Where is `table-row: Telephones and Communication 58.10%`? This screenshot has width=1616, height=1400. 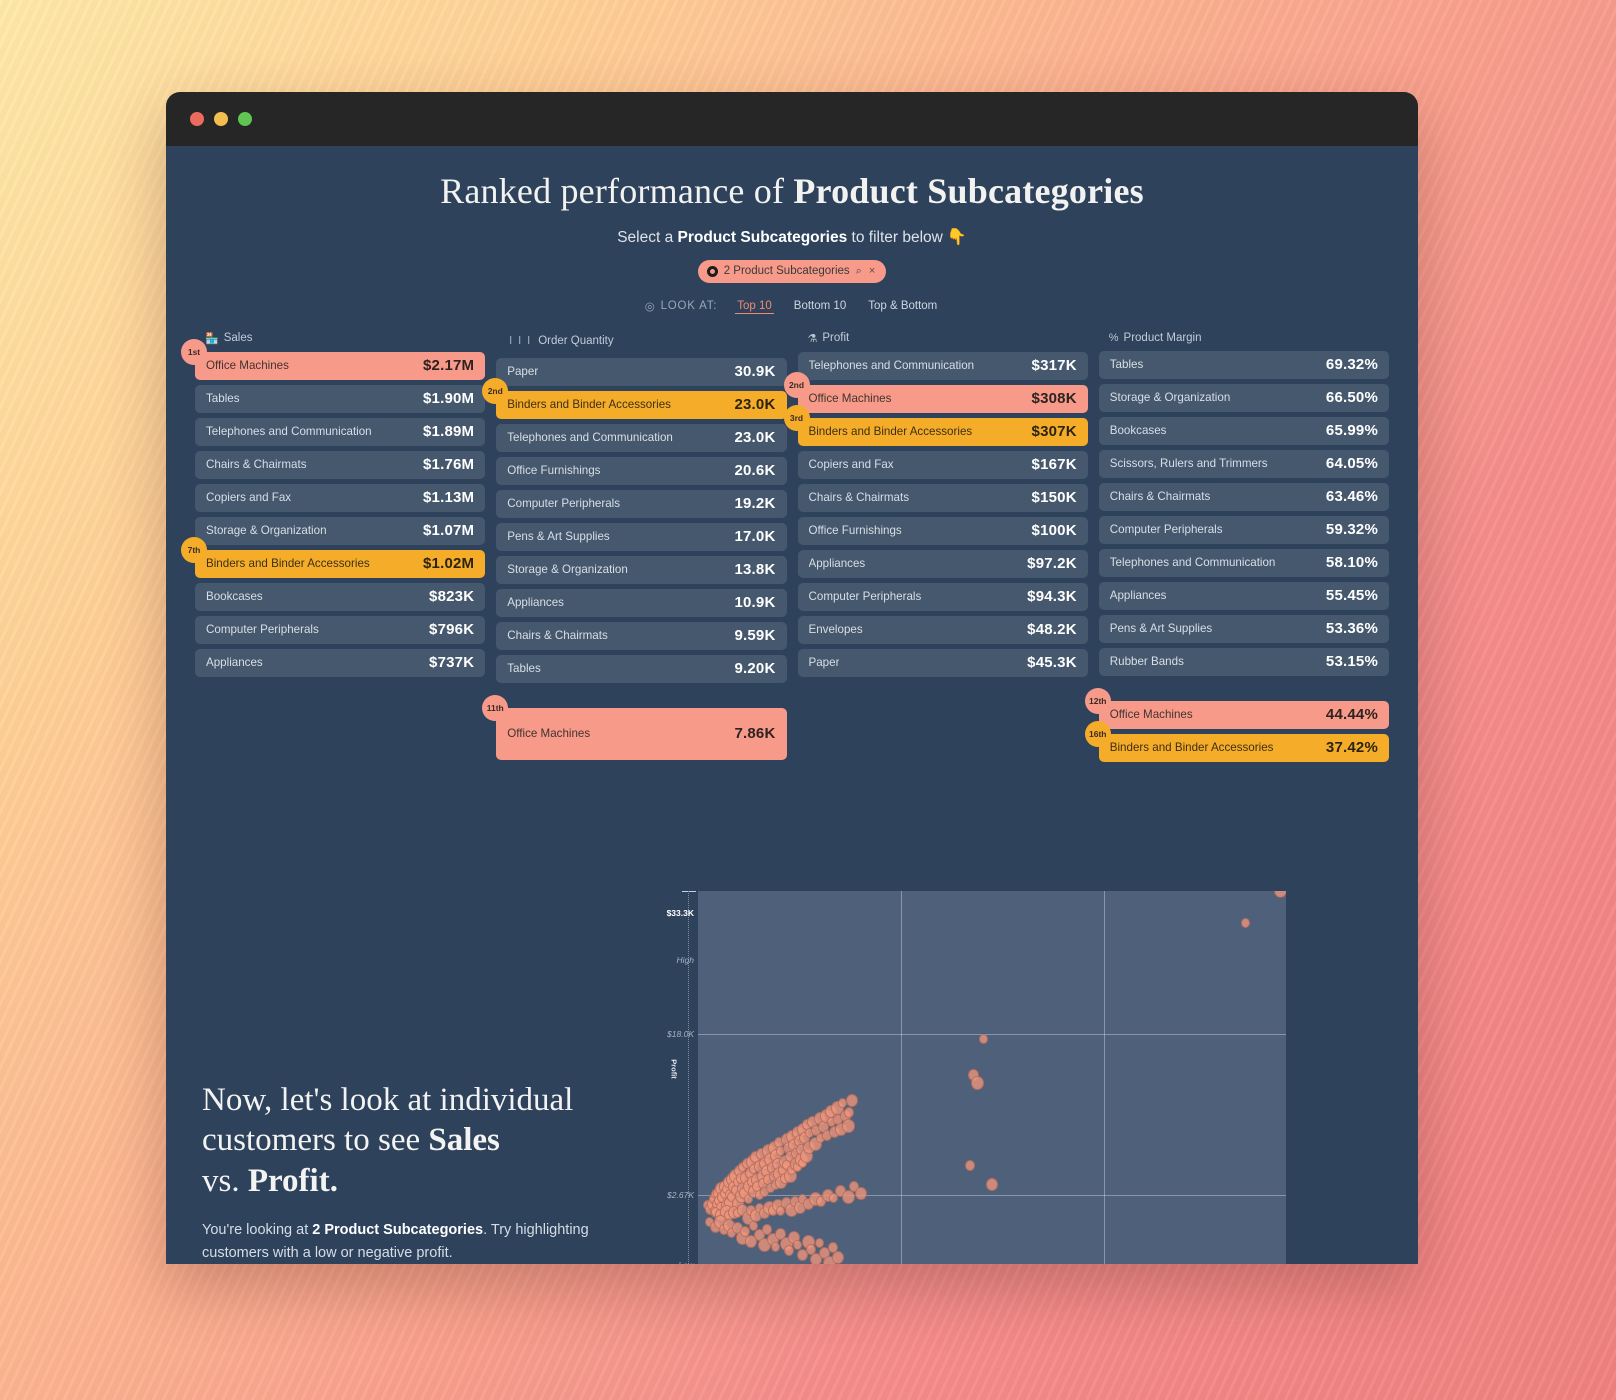 table-row: Telephones and Communication 58.10% is located at coordinates (1243, 562).